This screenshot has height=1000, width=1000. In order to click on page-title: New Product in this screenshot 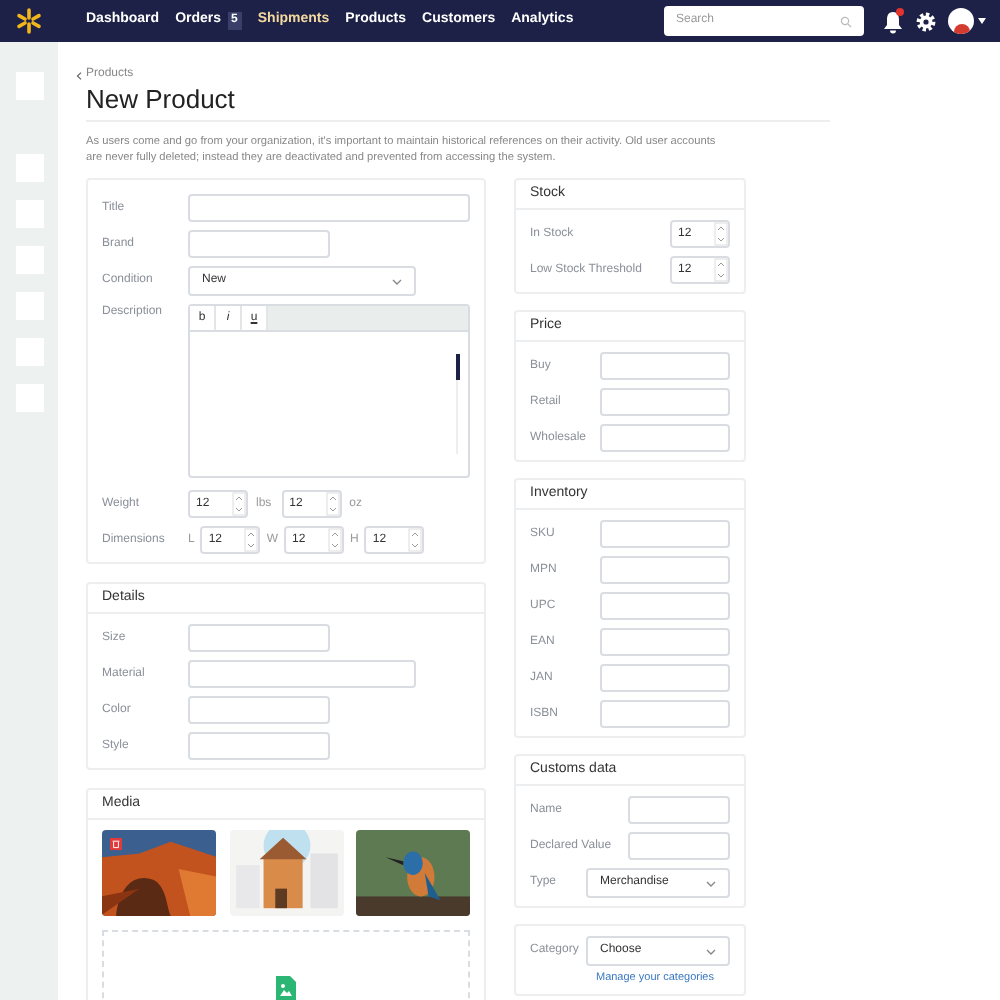, I will do `click(458, 103)`.